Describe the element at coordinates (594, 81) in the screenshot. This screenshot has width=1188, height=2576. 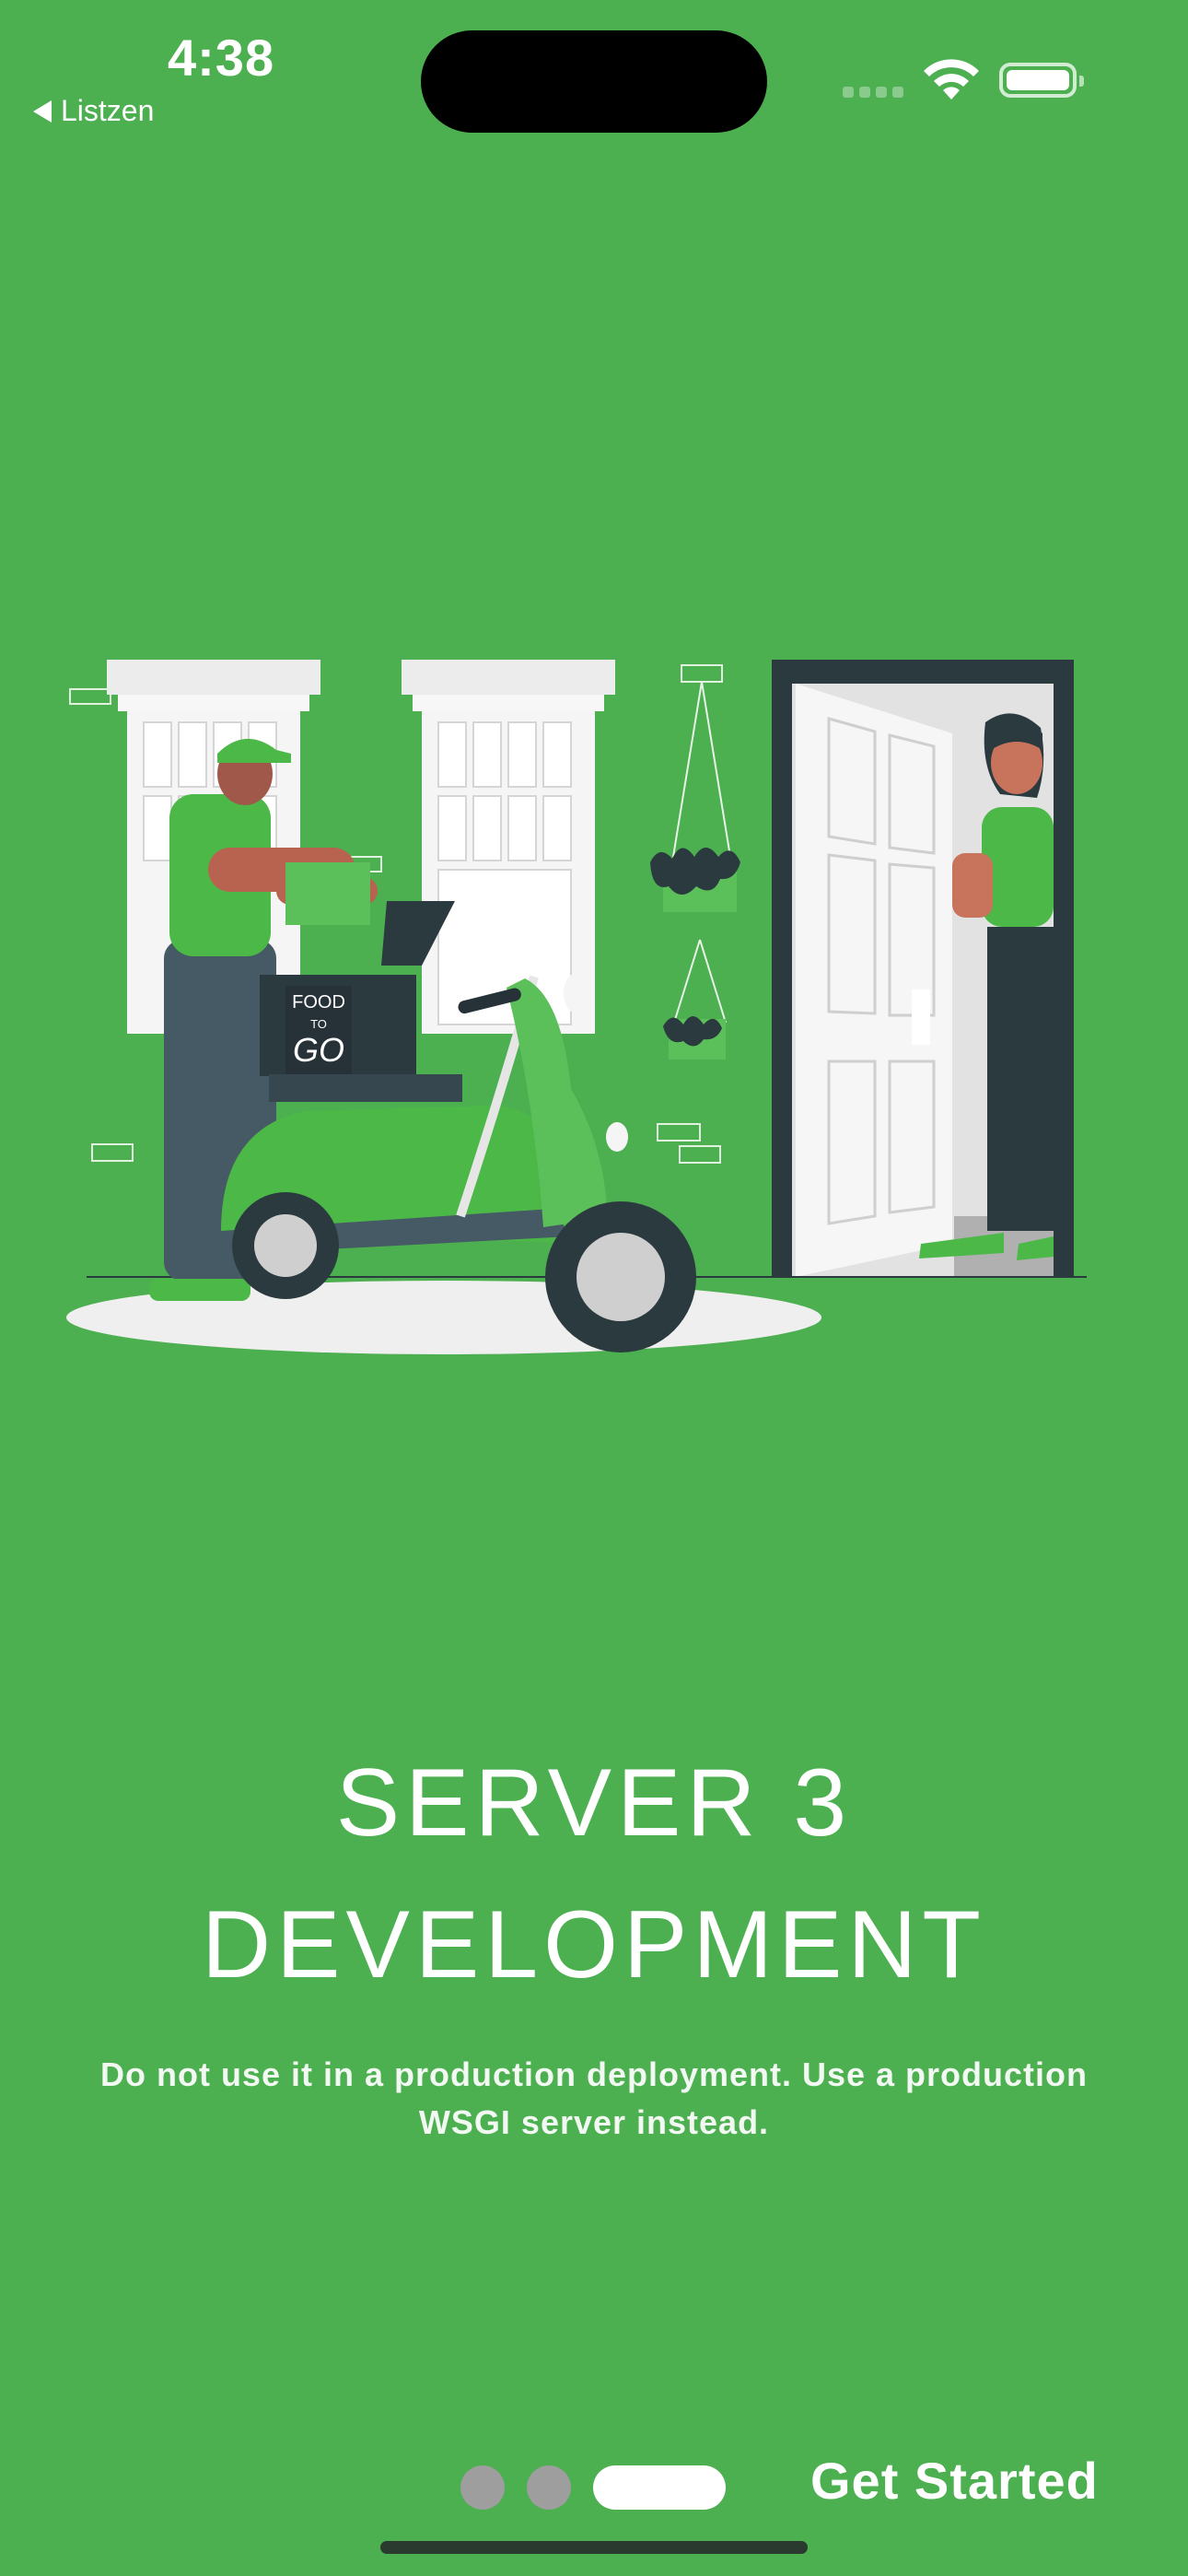
I see `dynamic-island` at that location.